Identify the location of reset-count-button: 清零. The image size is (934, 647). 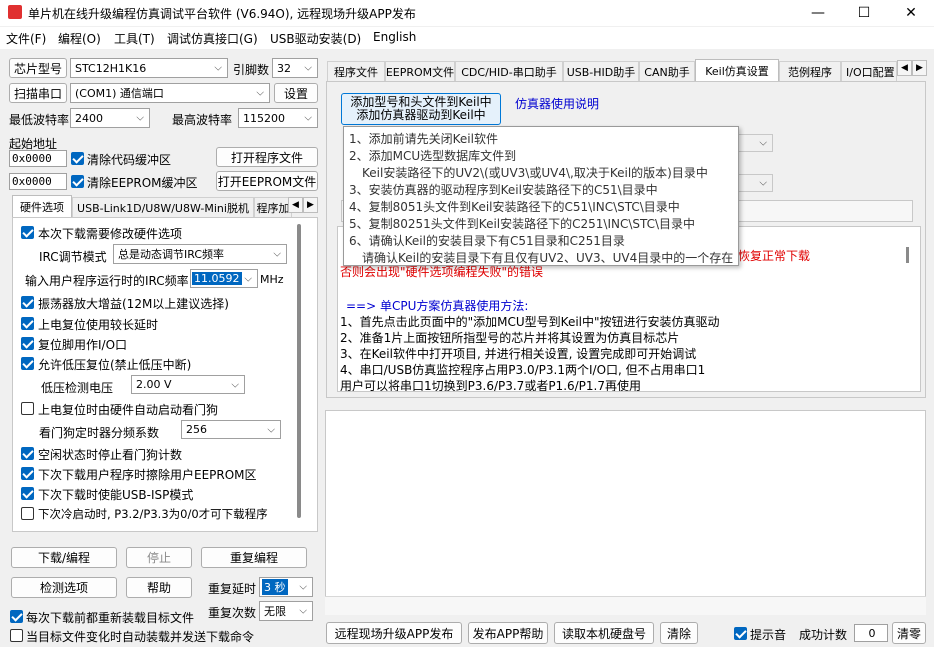
(909, 633).